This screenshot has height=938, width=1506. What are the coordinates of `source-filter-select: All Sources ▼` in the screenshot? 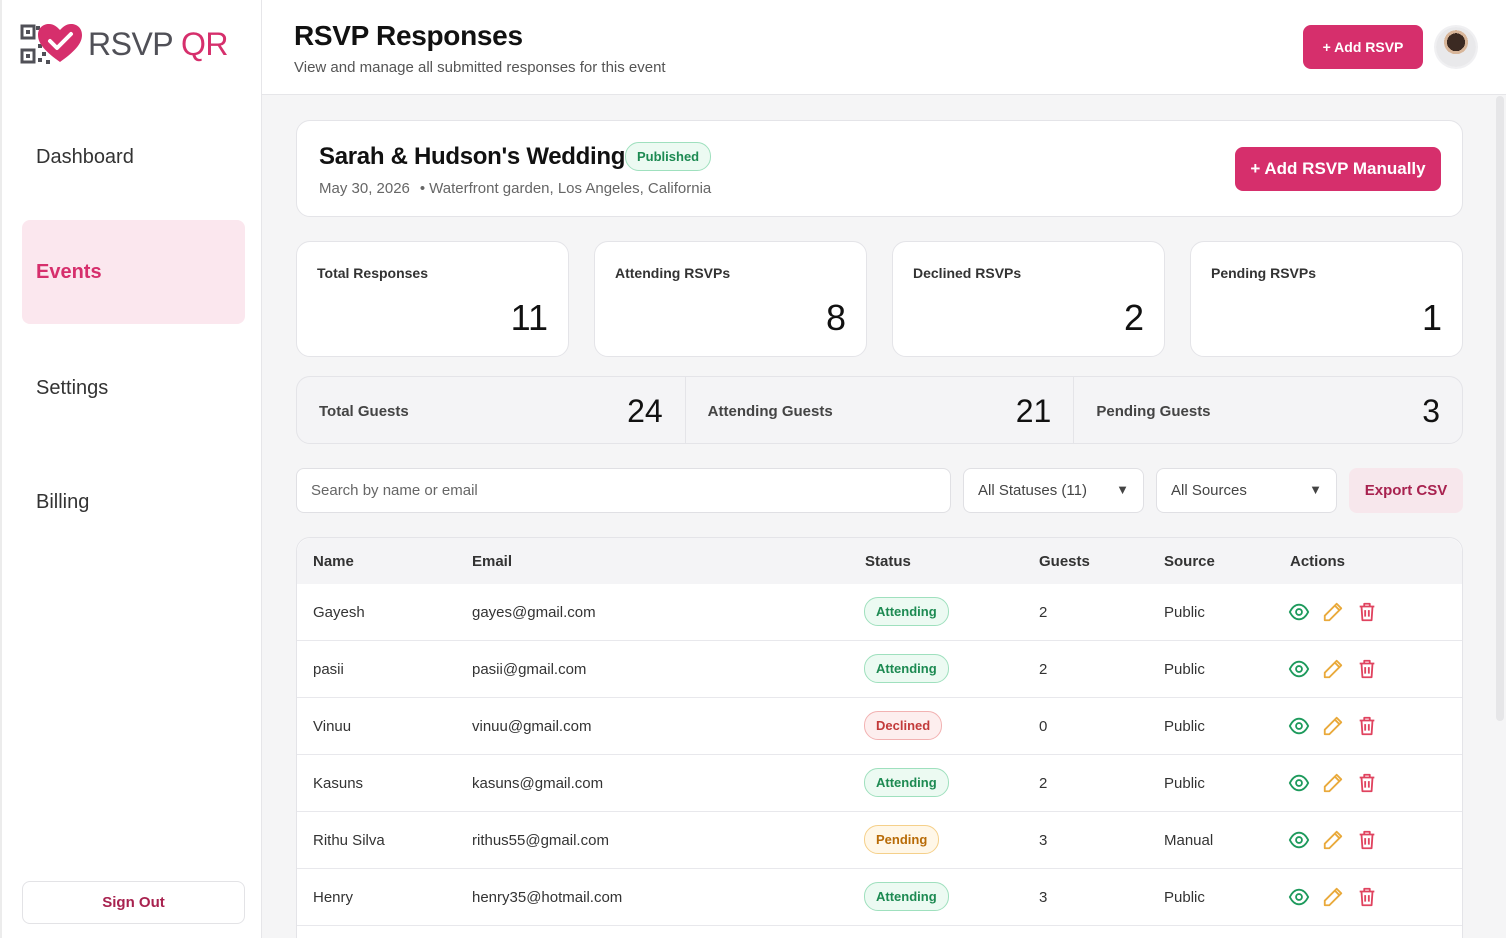 It's located at (1246, 490).